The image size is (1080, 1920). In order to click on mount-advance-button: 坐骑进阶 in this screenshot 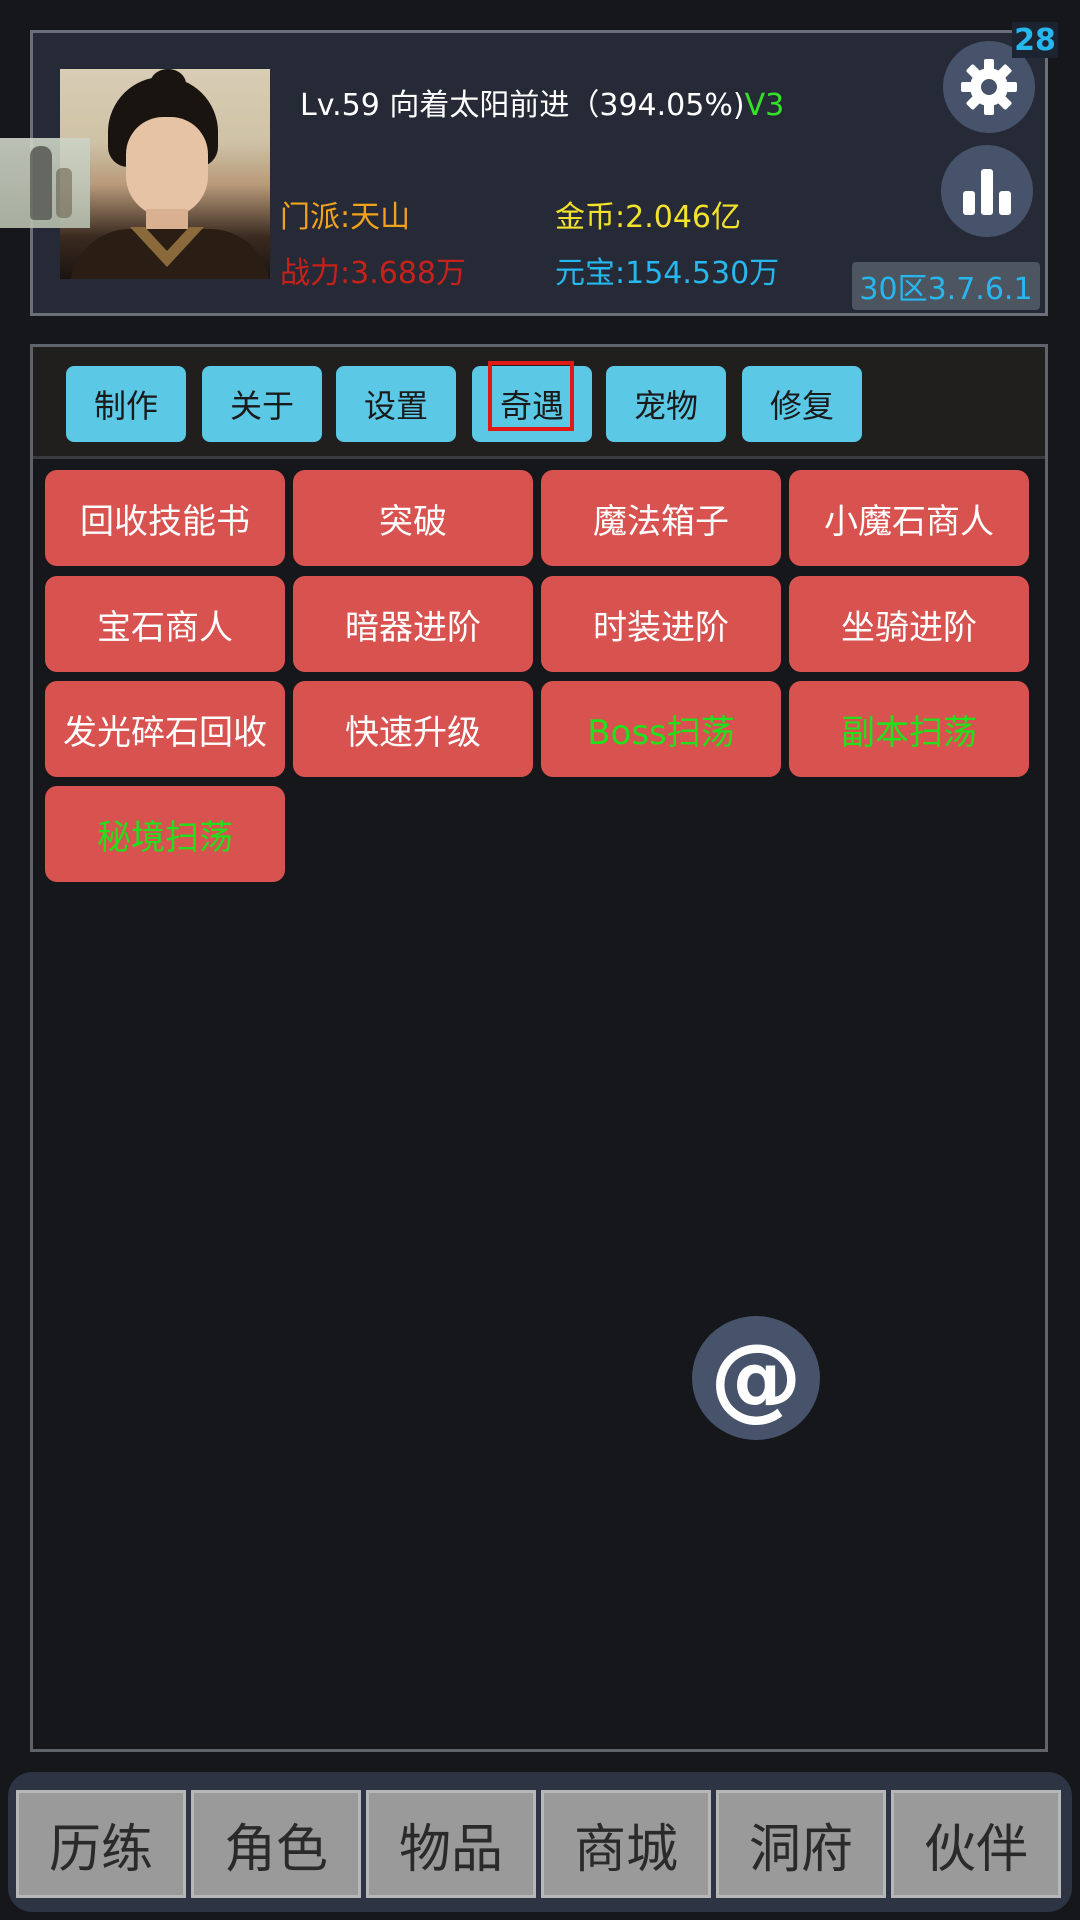, I will do `click(909, 624)`.